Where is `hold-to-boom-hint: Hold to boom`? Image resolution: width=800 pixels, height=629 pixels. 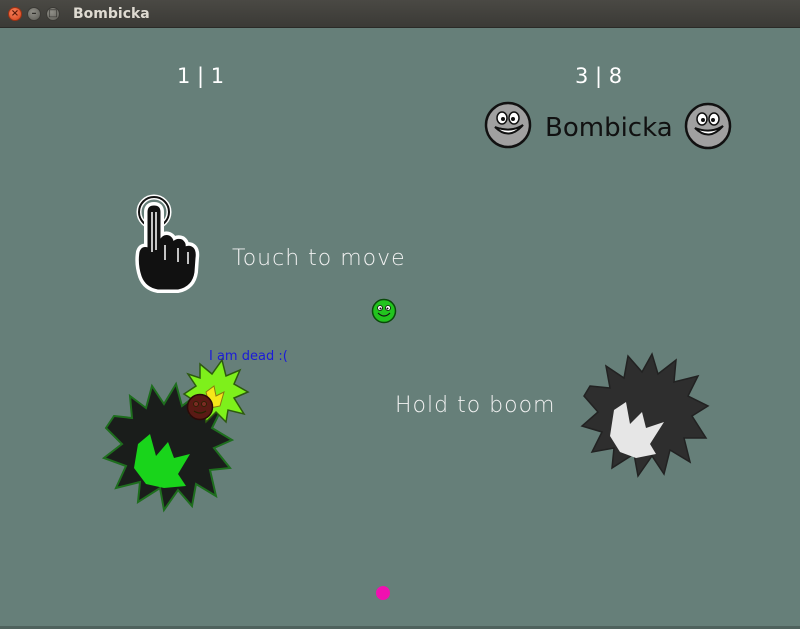
hold-to-boom-hint: Hold to boom is located at coordinates (475, 405).